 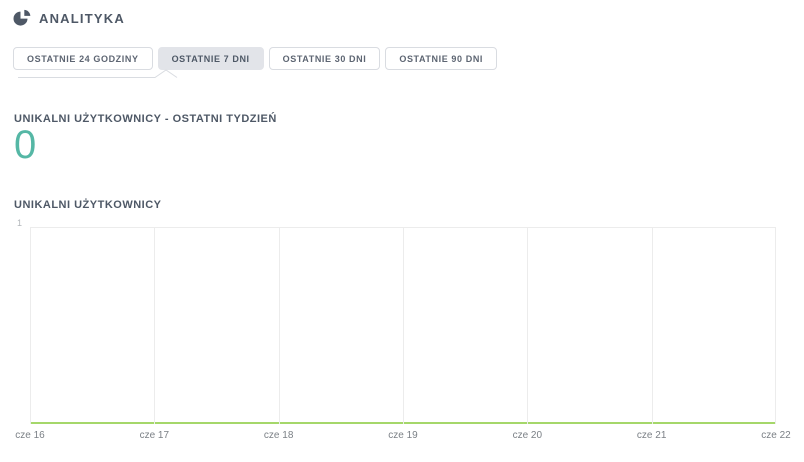 I want to click on x-axis-label: cze 17, so click(x=154, y=435).